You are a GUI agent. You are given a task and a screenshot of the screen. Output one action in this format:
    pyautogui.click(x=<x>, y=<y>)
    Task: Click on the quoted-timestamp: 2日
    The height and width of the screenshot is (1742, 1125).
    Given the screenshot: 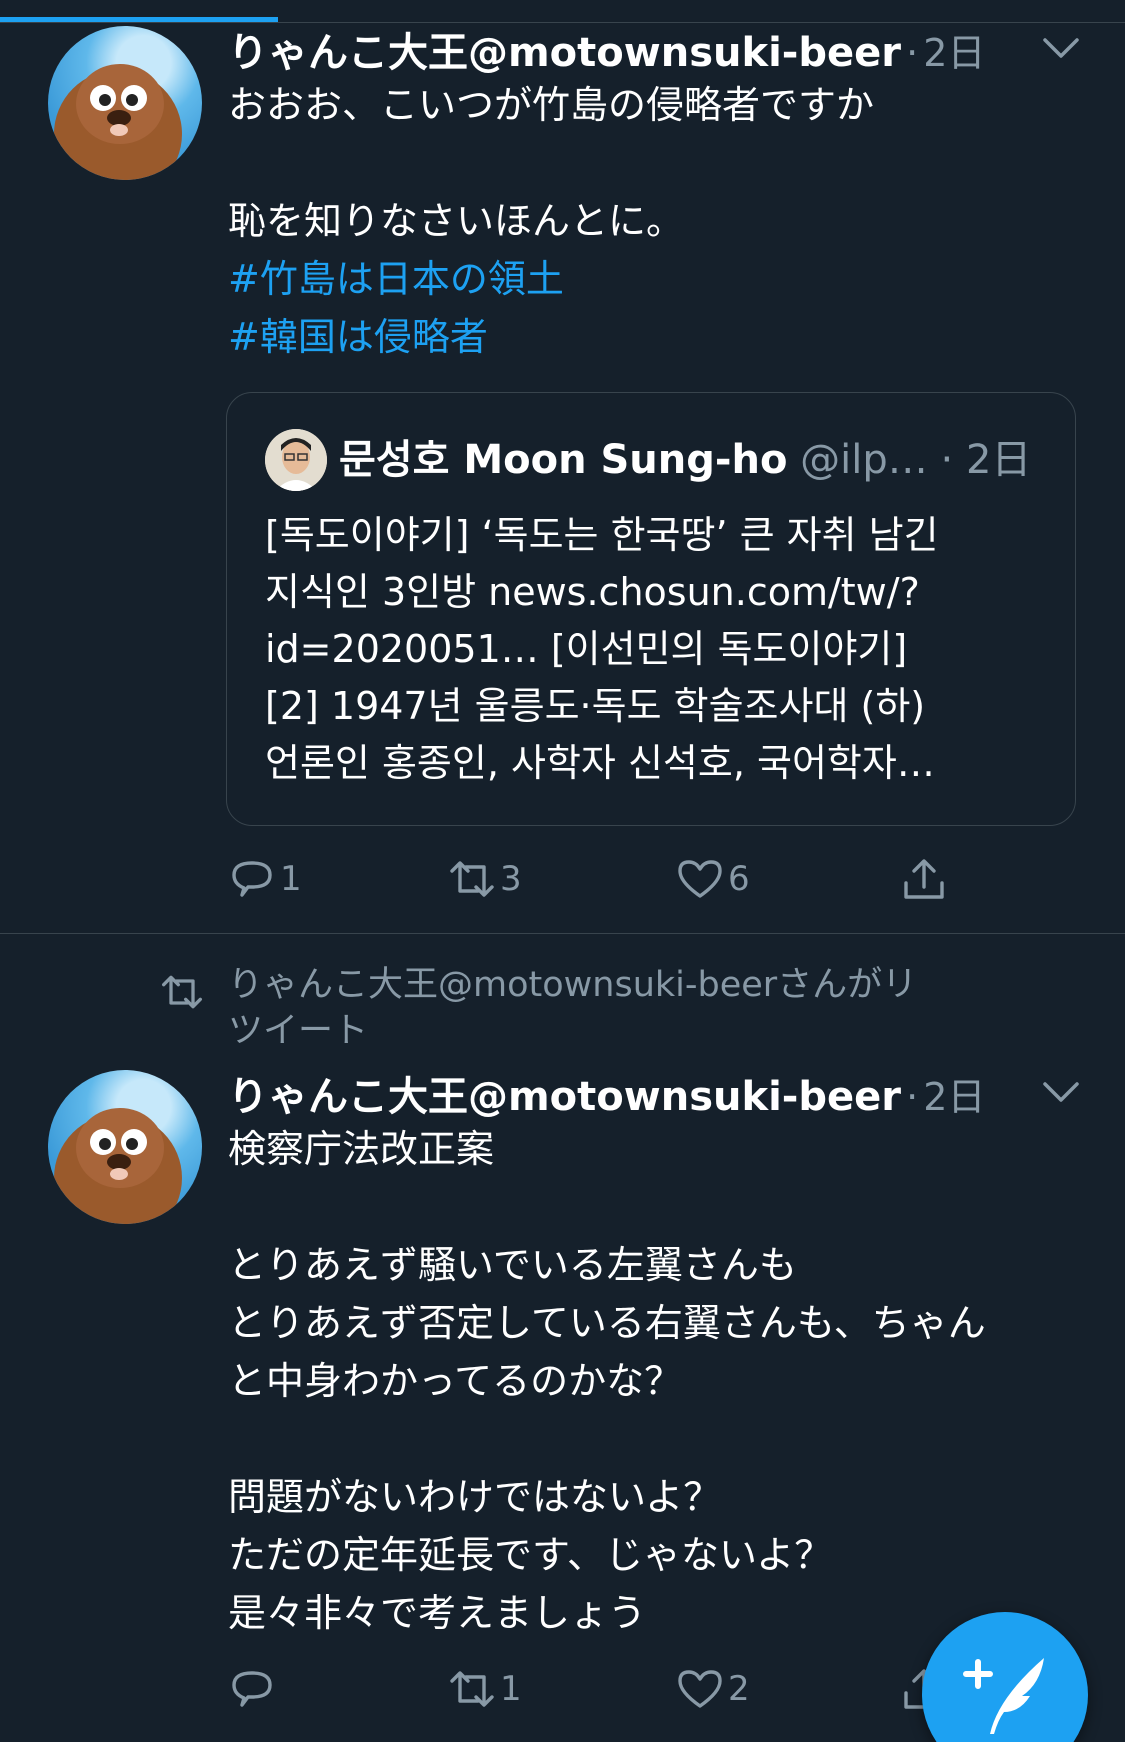 What is the action you would take?
    pyautogui.click(x=998, y=460)
    